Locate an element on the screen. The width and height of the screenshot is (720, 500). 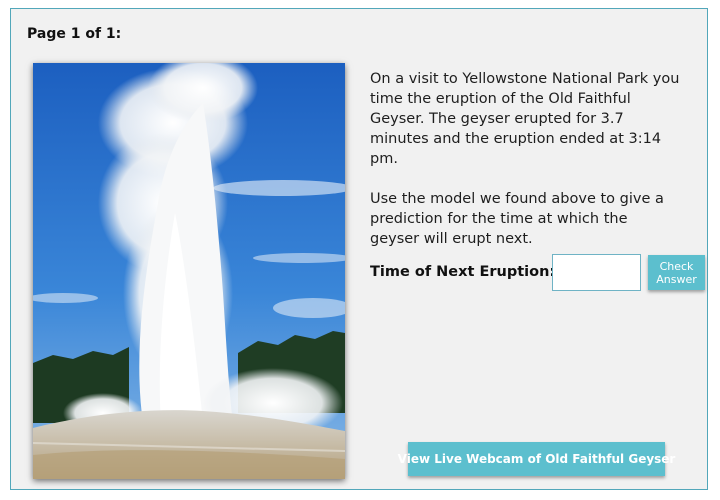
check-answer-button: Check Answer is located at coordinates (676, 272).